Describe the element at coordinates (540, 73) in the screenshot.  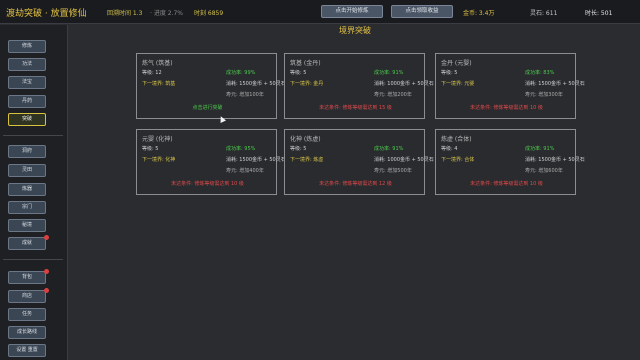
I see `success-rate: 成功率: 83%` at that location.